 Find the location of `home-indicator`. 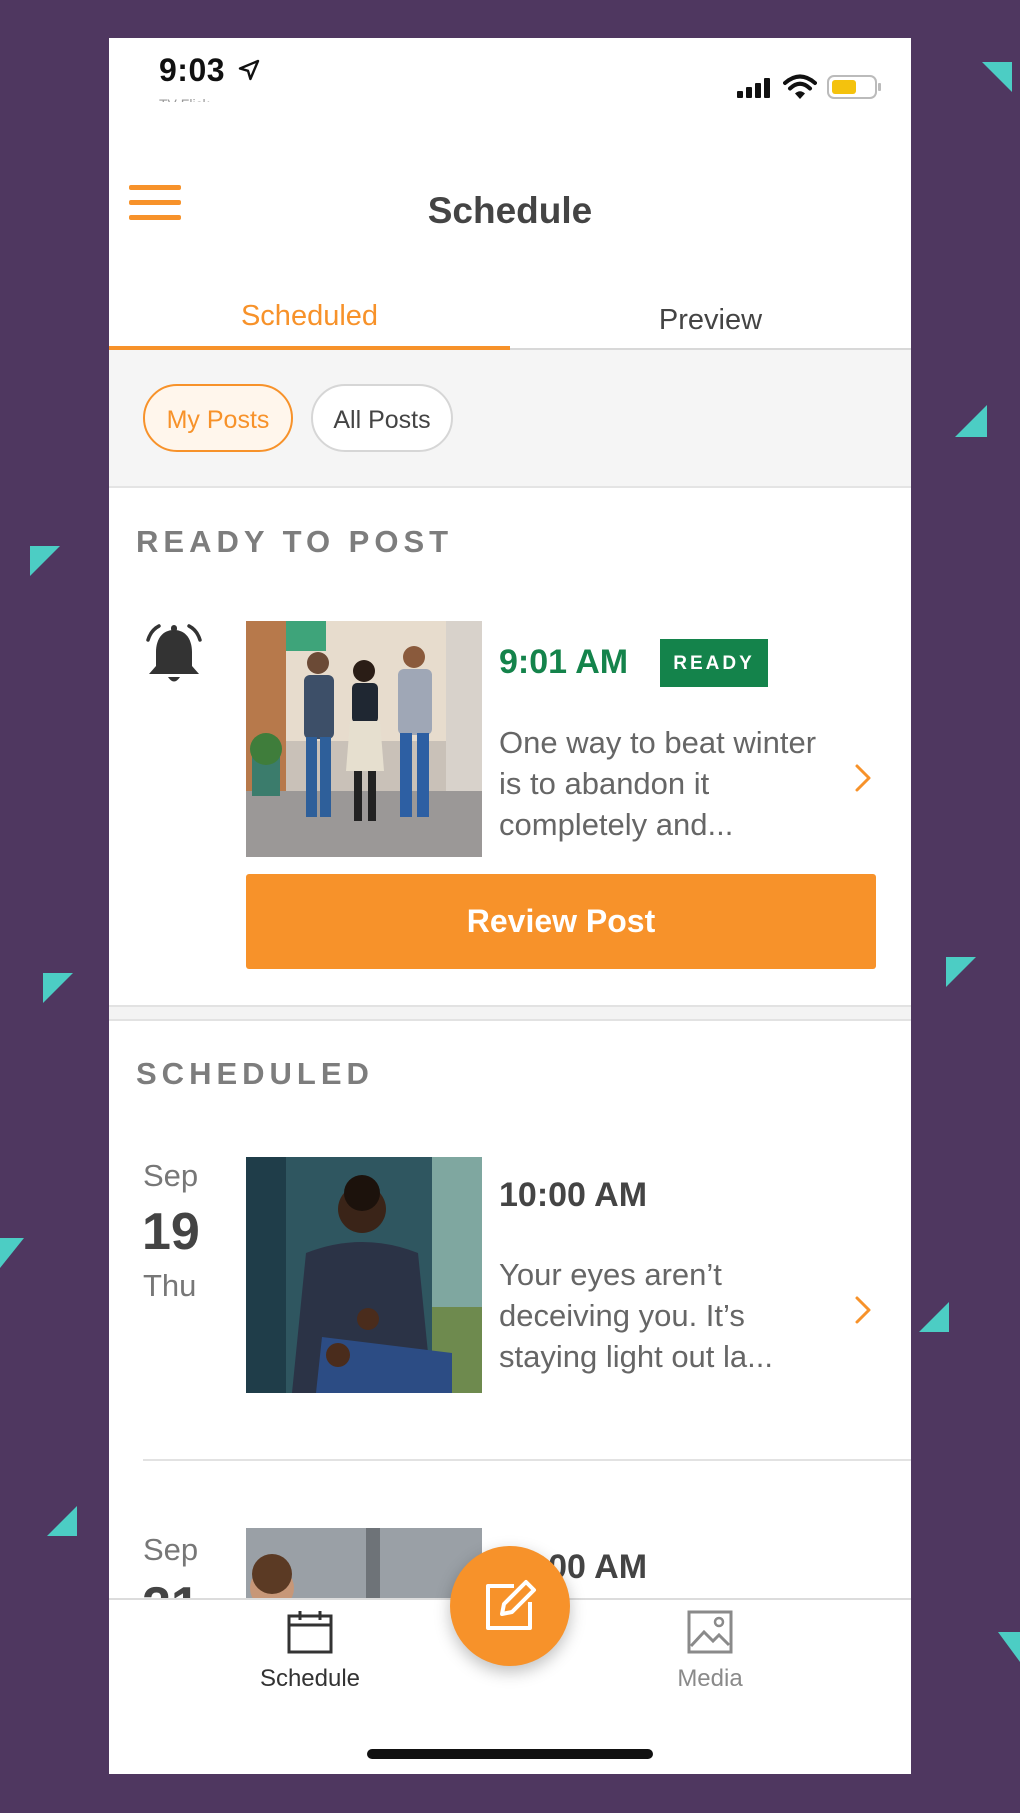

home-indicator is located at coordinates (510, 1754).